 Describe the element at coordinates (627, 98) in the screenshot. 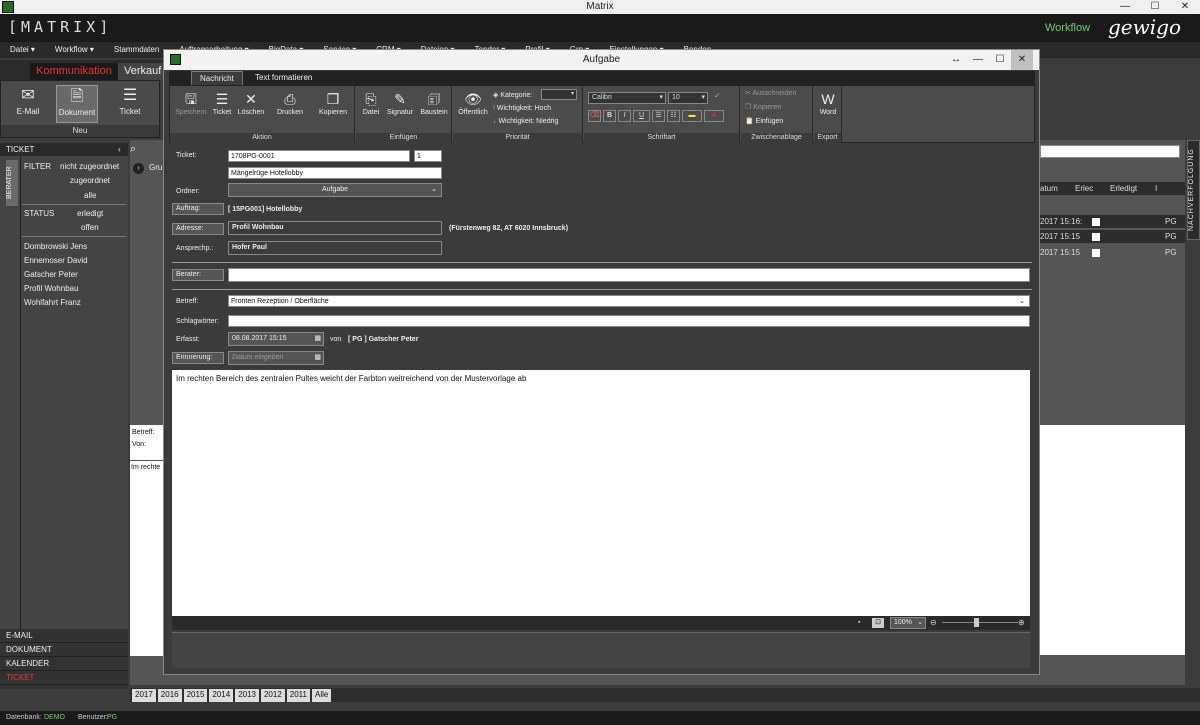

I see `font-select: Calibri ▾` at that location.